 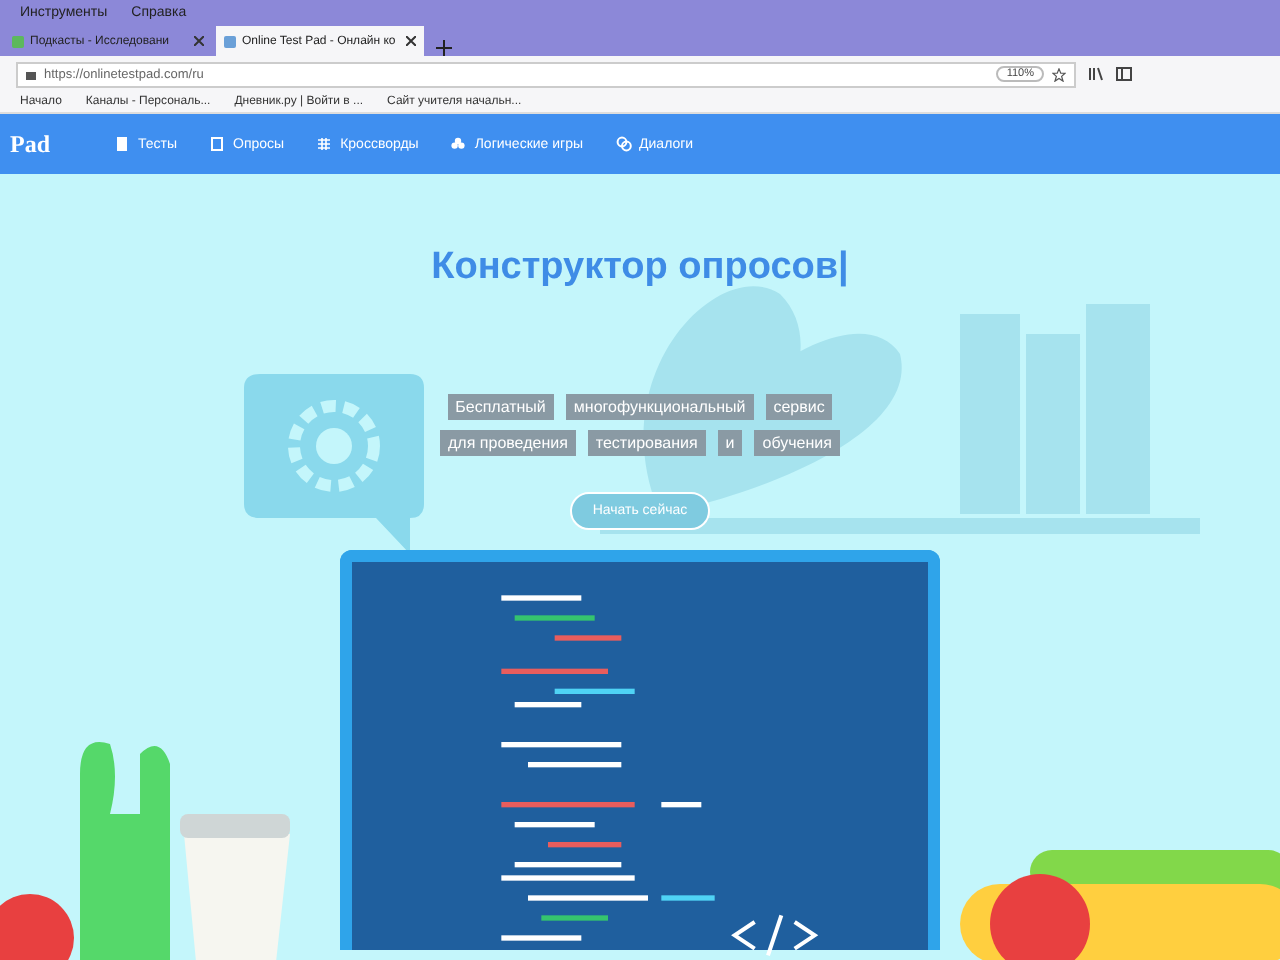 I want to click on tagline-word: сервис, so click(x=799, y=407).